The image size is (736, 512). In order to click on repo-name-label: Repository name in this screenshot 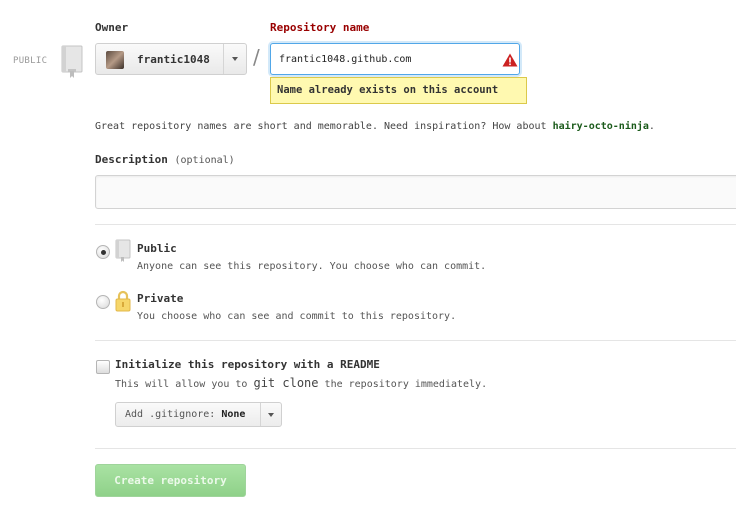, I will do `click(320, 27)`.